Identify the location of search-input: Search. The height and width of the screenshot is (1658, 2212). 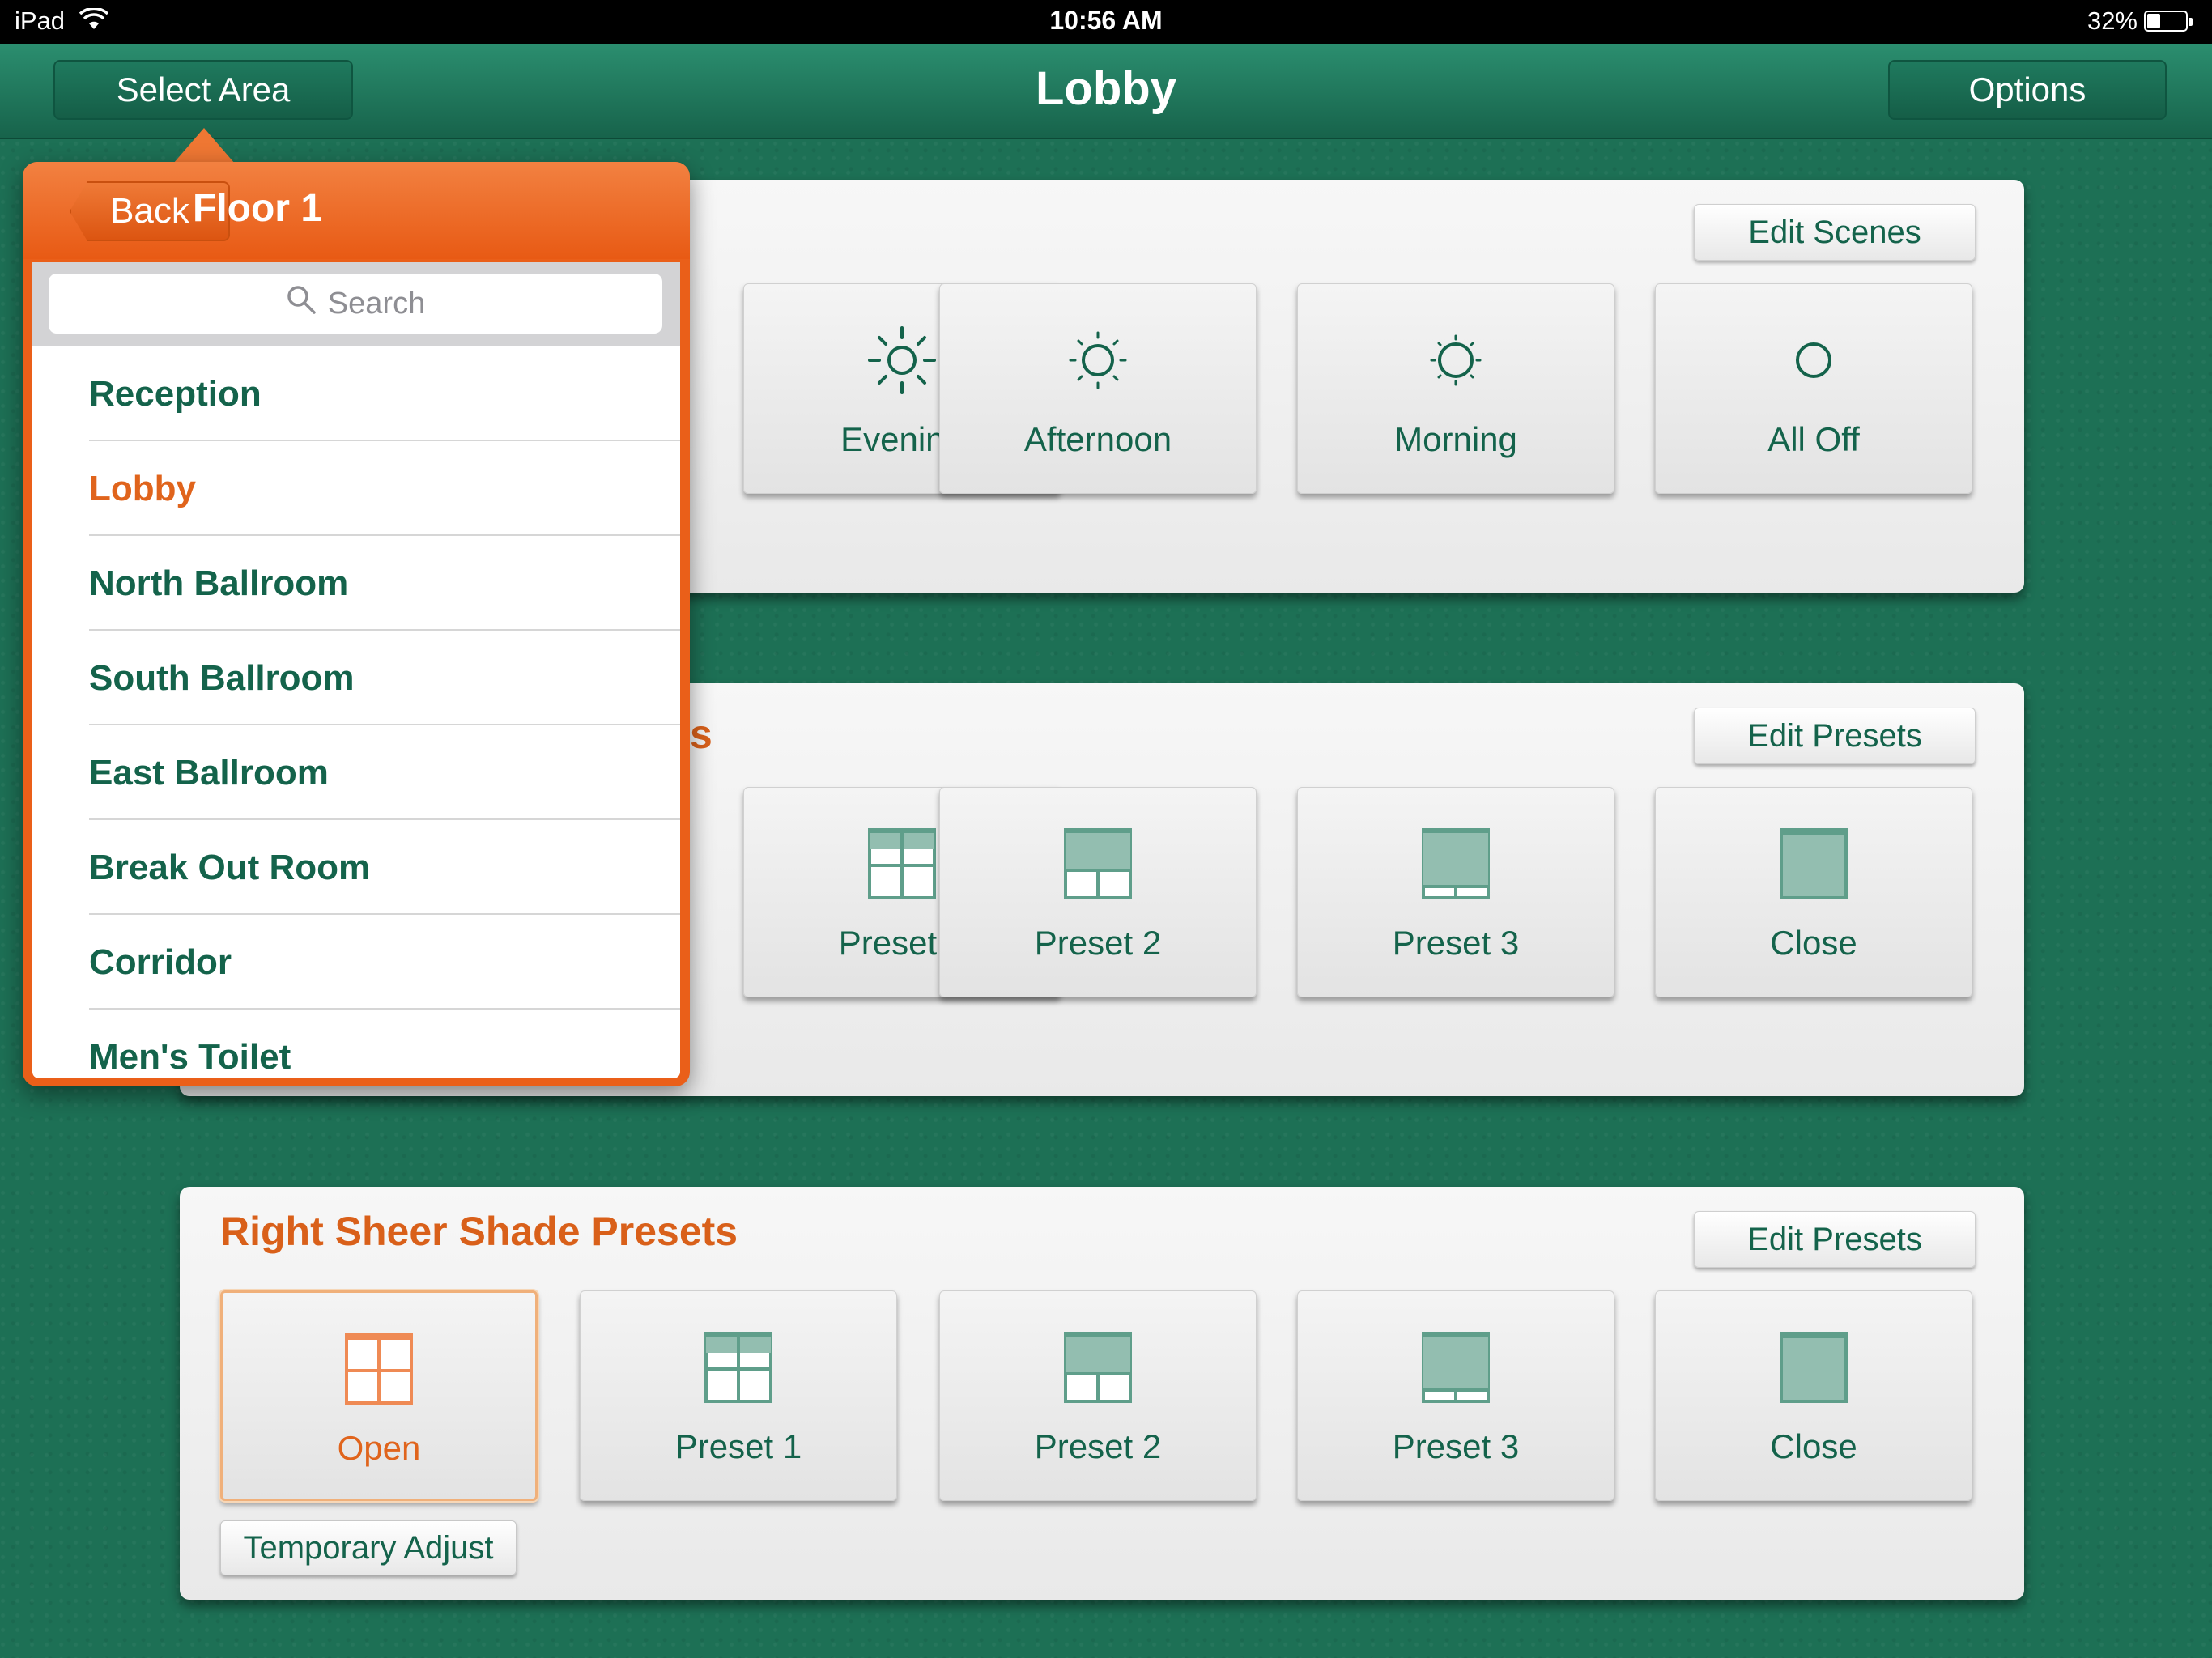
(356, 304).